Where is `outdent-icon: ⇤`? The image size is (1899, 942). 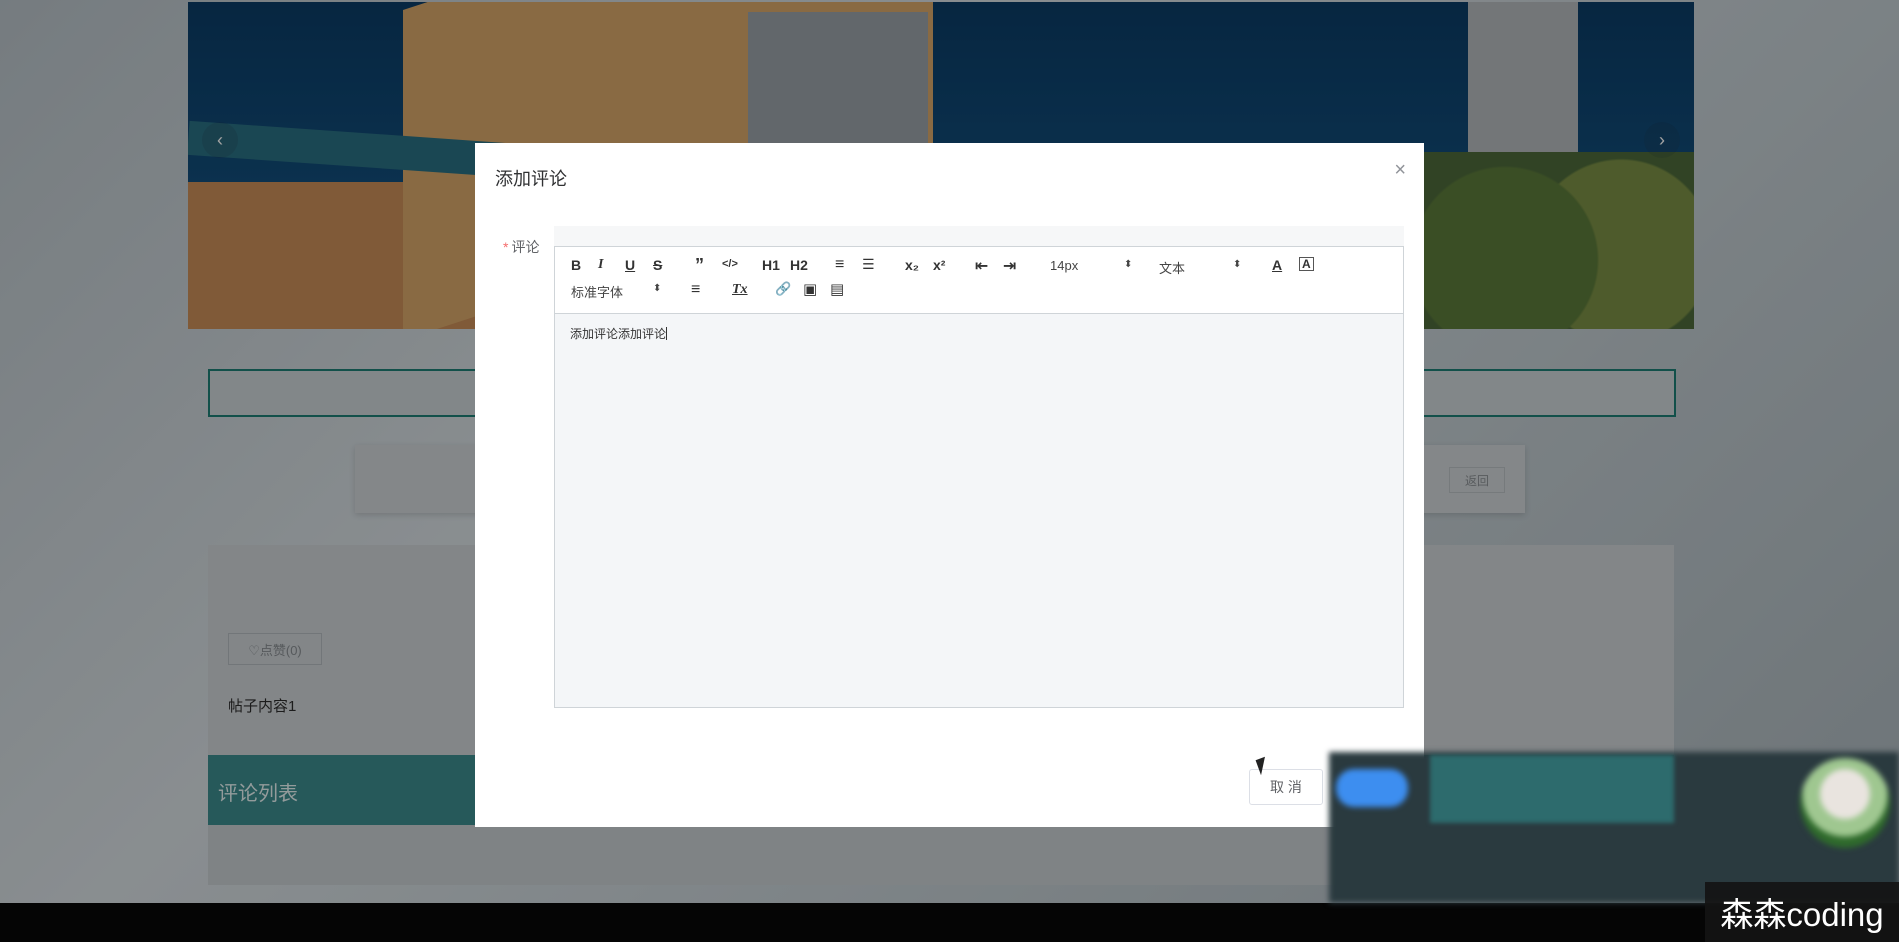 outdent-icon: ⇤ is located at coordinates (981, 266).